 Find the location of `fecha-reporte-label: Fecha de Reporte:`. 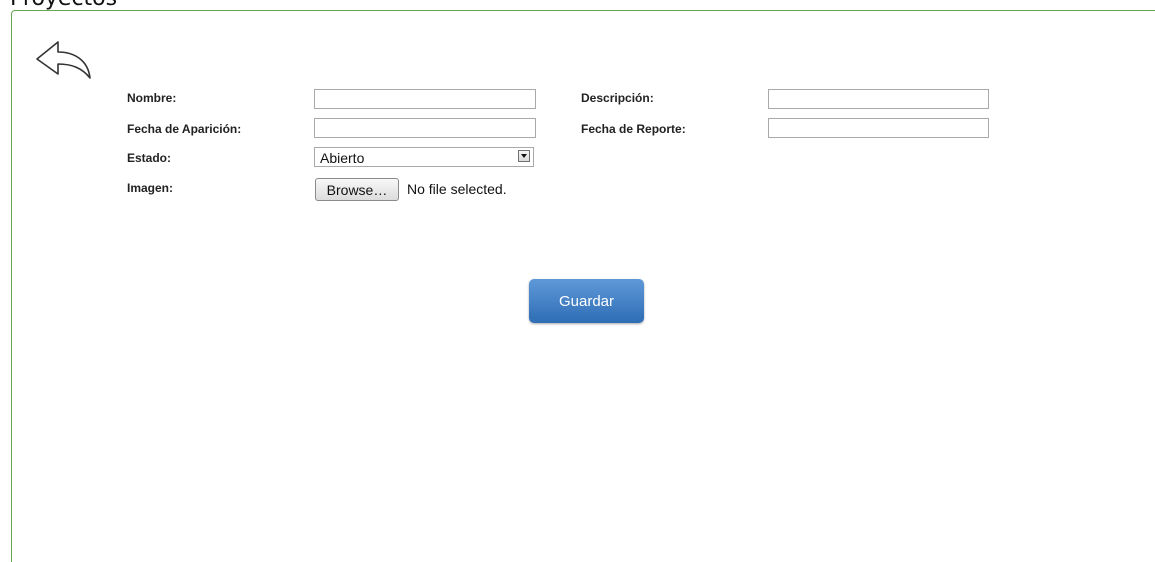

fecha-reporte-label: Fecha de Reporte: is located at coordinates (633, 129).